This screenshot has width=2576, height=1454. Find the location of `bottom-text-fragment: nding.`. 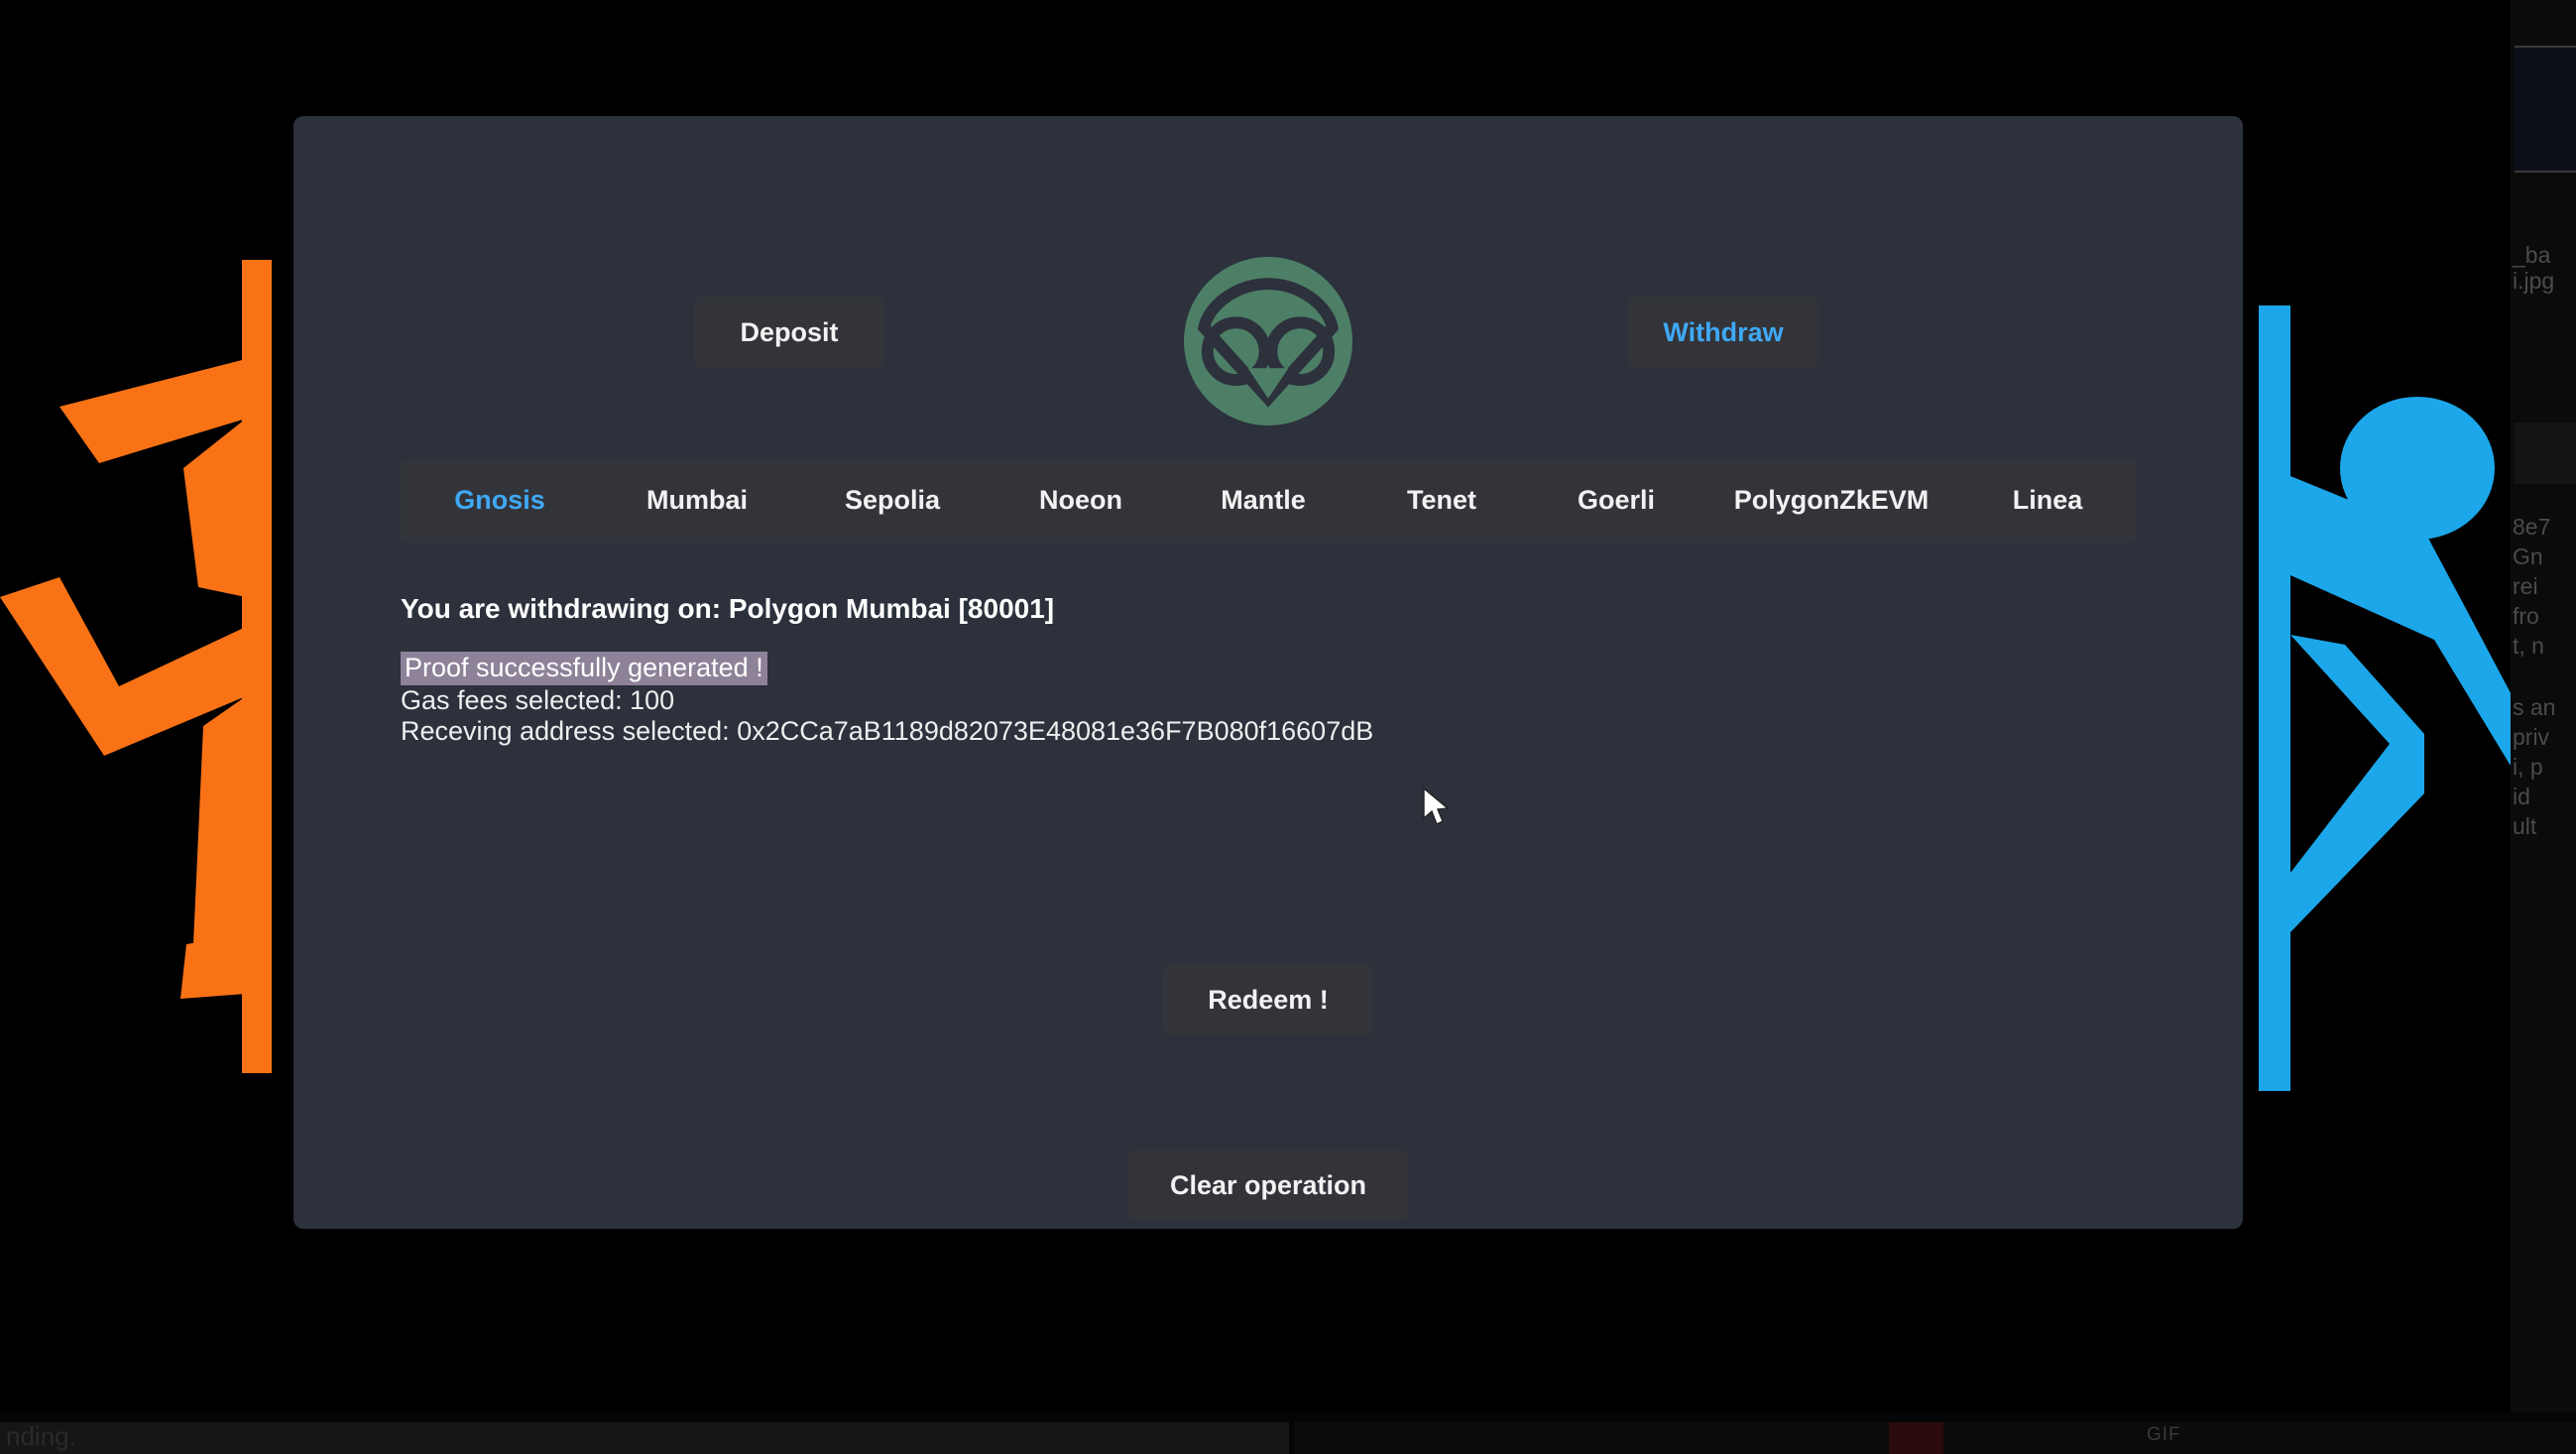

bottom-text-fragment: nding. is located at coordinates (41, 1436).